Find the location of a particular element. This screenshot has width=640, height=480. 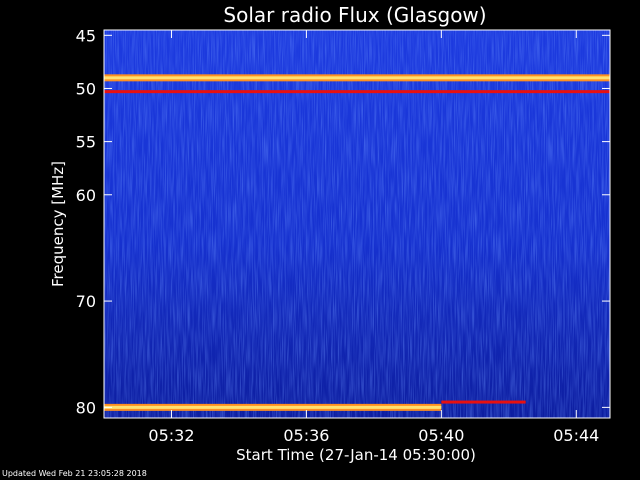

y-tick-label-2: 55 is located at coordinates (86, 142).